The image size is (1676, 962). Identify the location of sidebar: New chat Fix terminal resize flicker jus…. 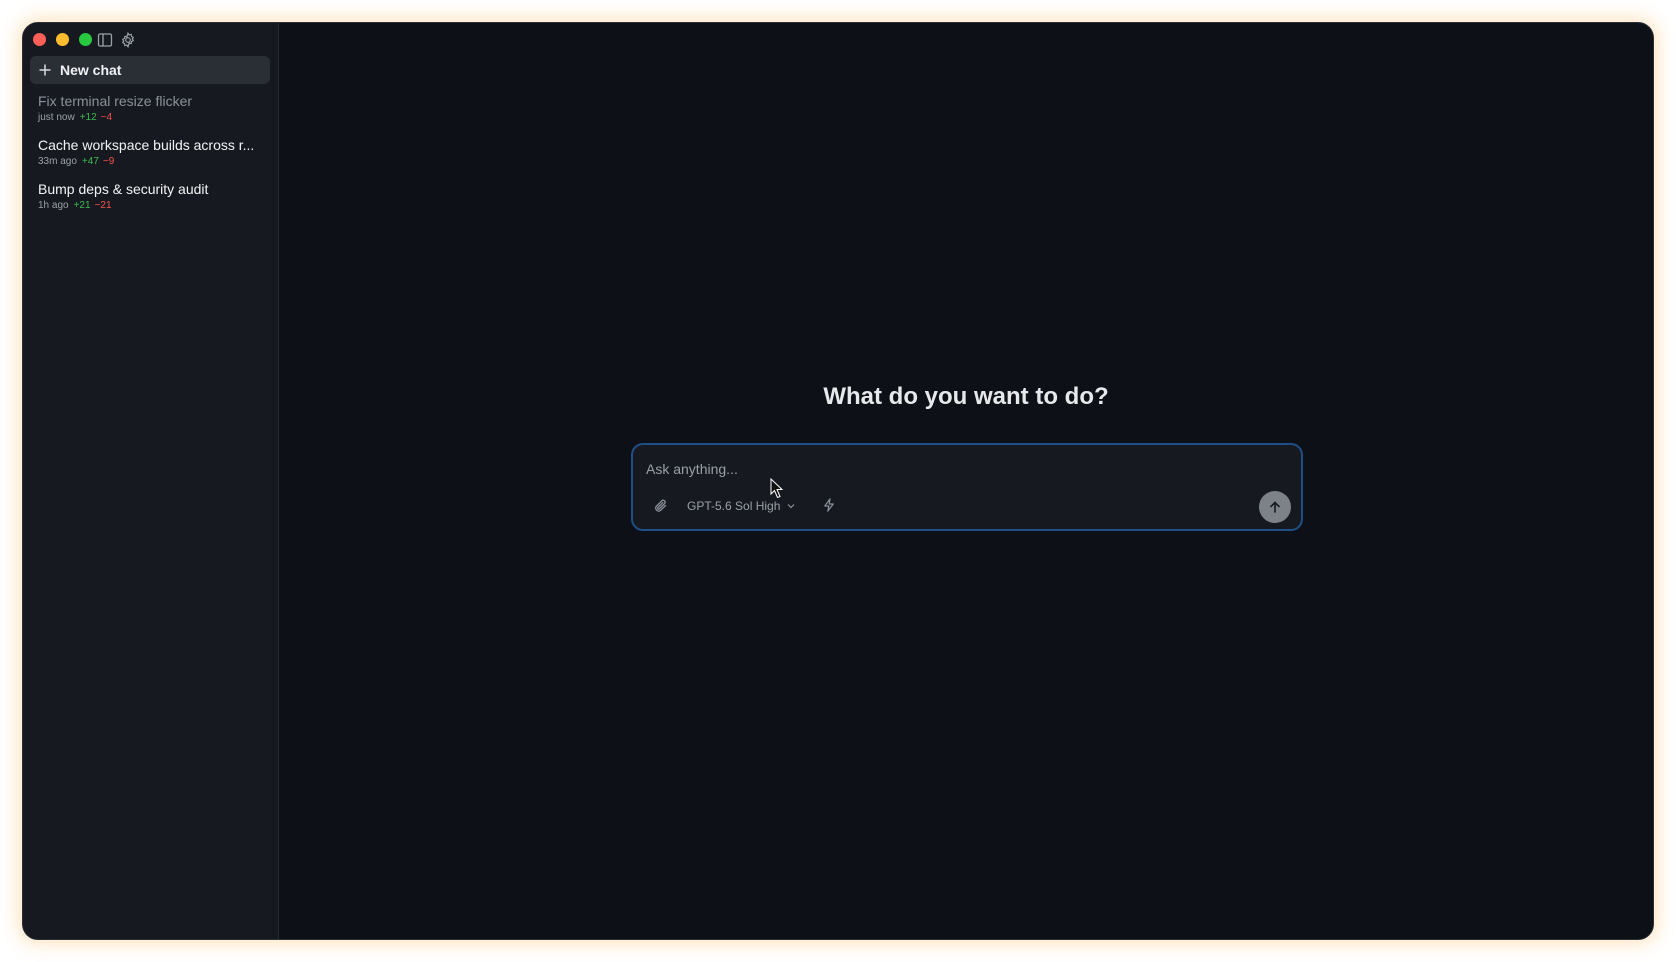
(151, 481).